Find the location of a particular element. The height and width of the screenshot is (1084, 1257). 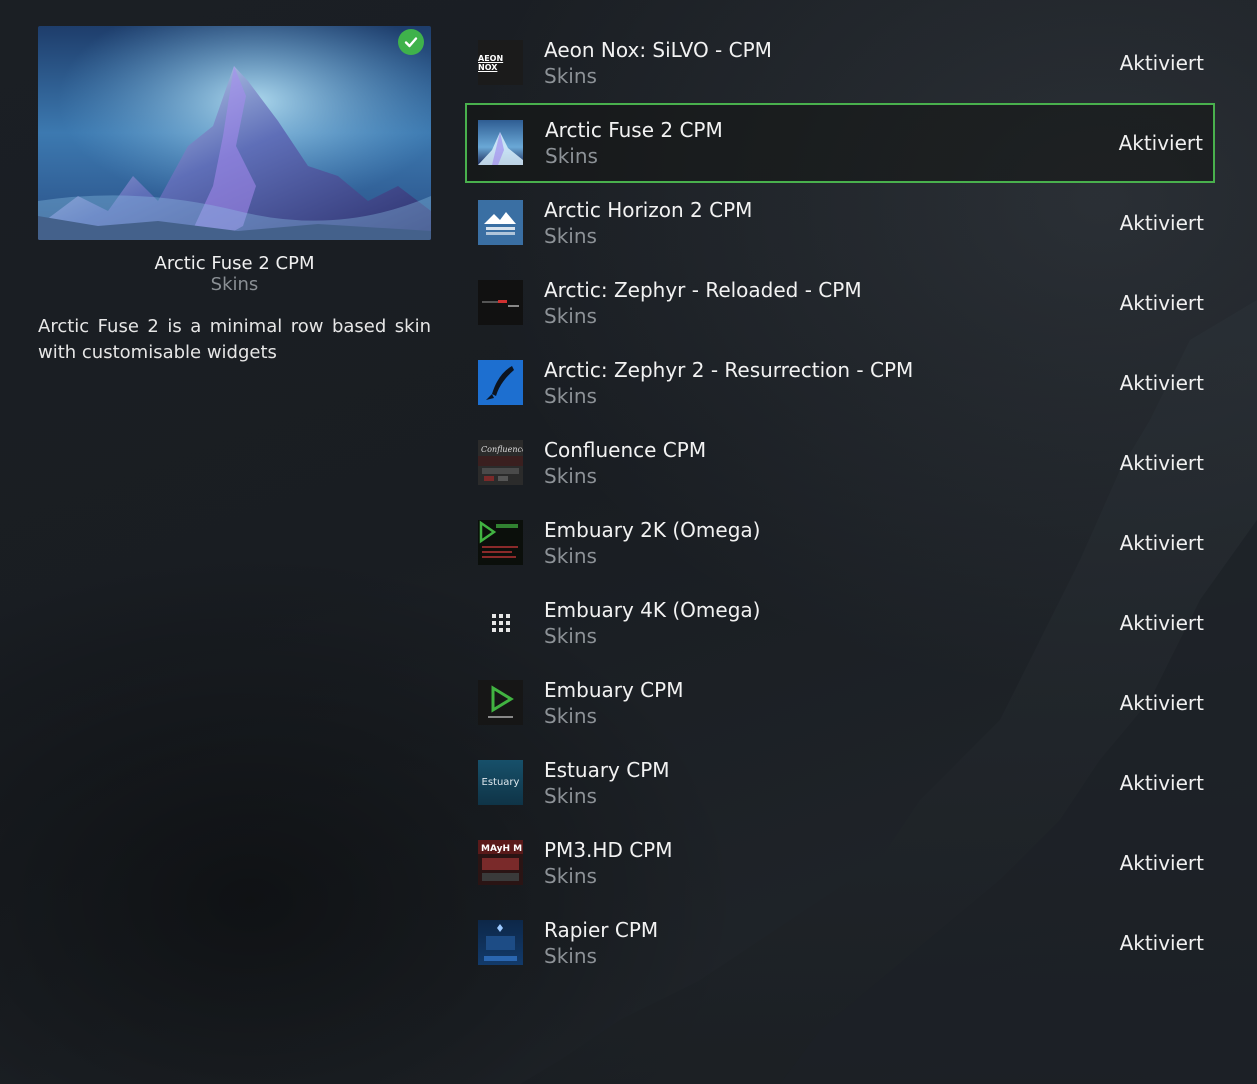

addon-name: Arctic Fuse 2 CPM is located at coordinates (634, 130).